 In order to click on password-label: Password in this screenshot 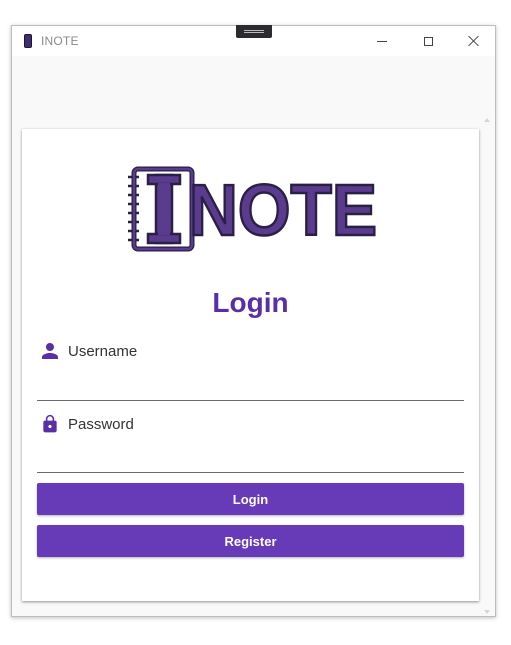, I will do `click(101, 424)`.